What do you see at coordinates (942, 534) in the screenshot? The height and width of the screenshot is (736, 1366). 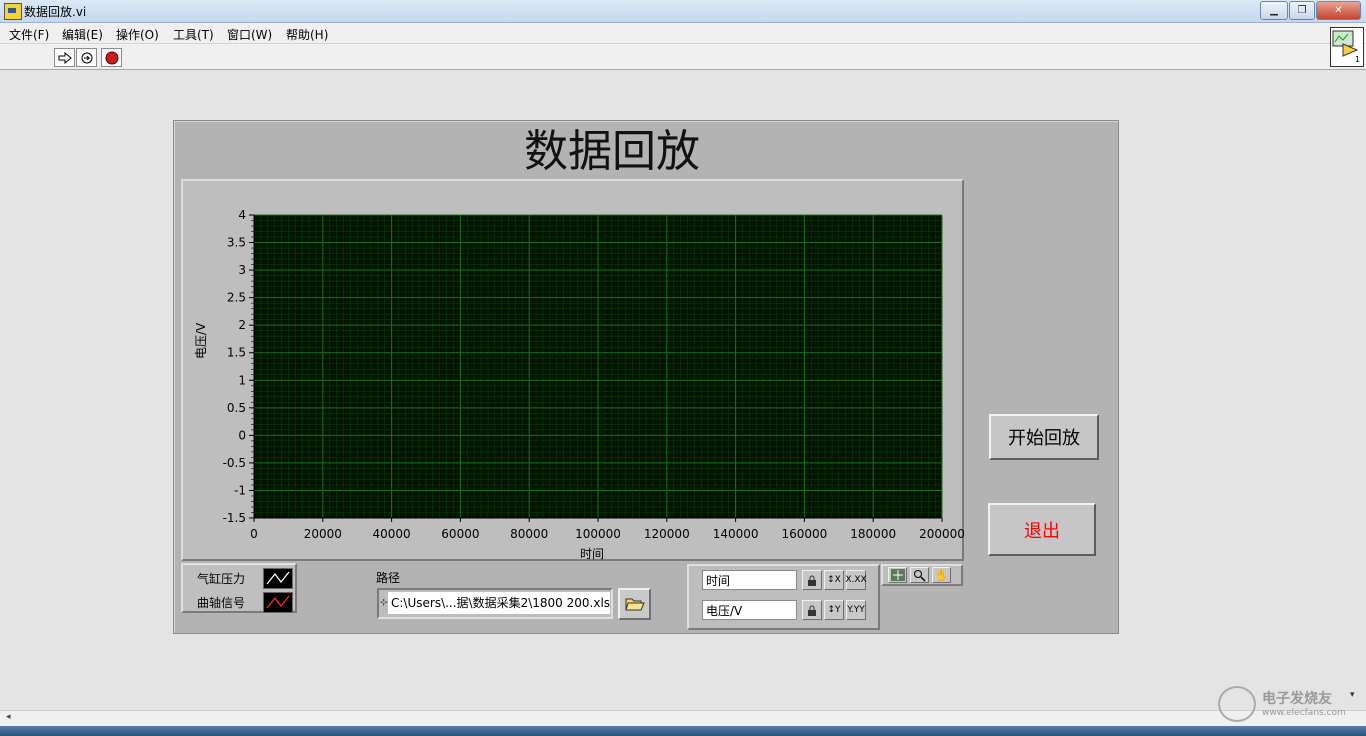 I see `x-tick-label: 200000` at bounding box center [942, 534].